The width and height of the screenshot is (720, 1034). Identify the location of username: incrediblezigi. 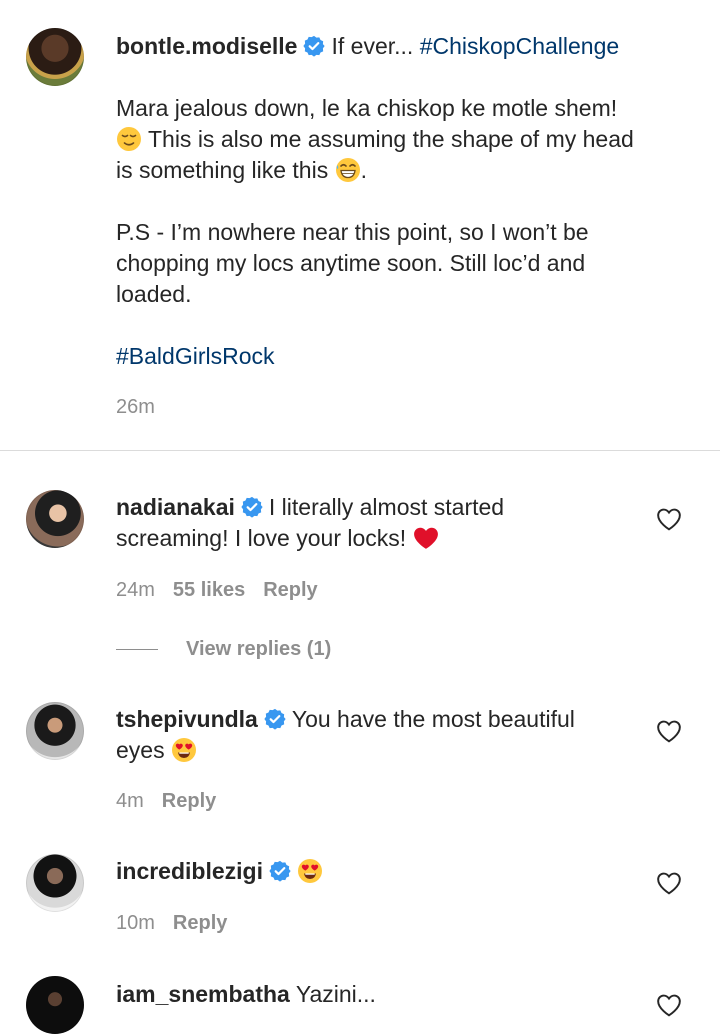
(189, 871).